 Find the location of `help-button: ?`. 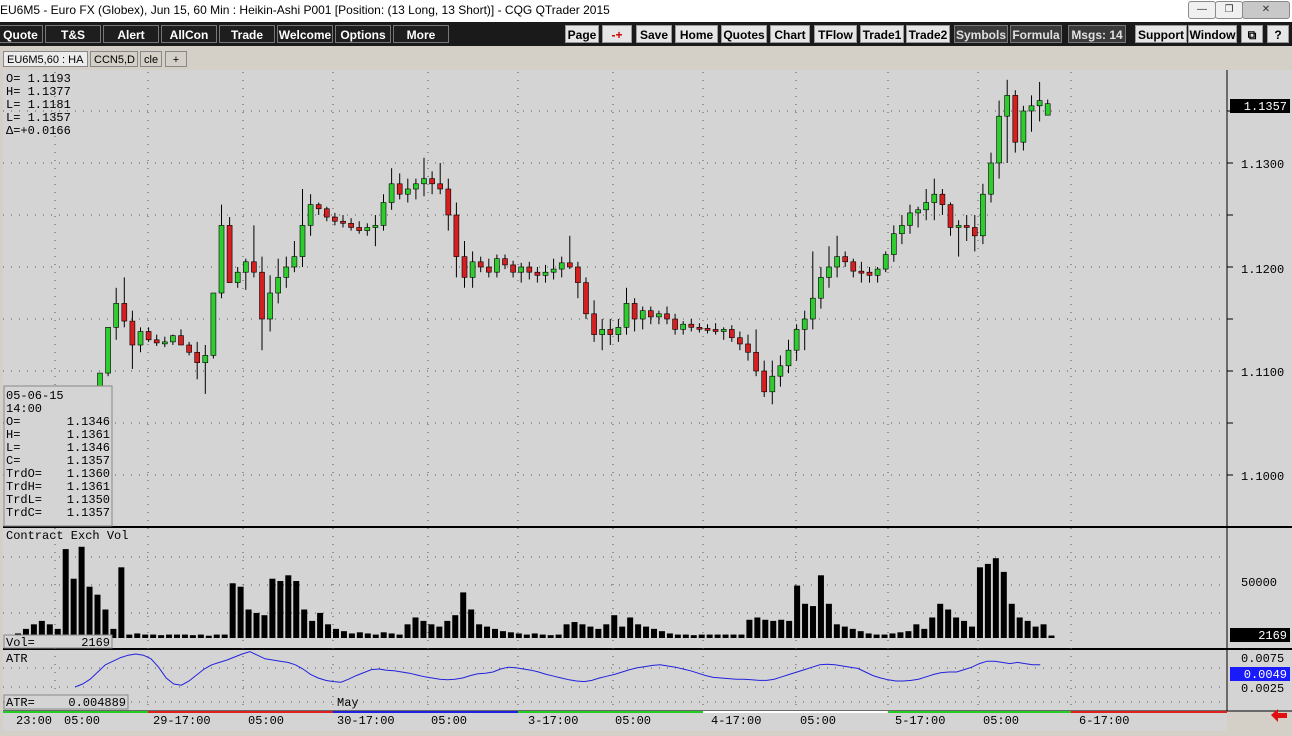

help-button: ? is located at coordinates (1278, 34).